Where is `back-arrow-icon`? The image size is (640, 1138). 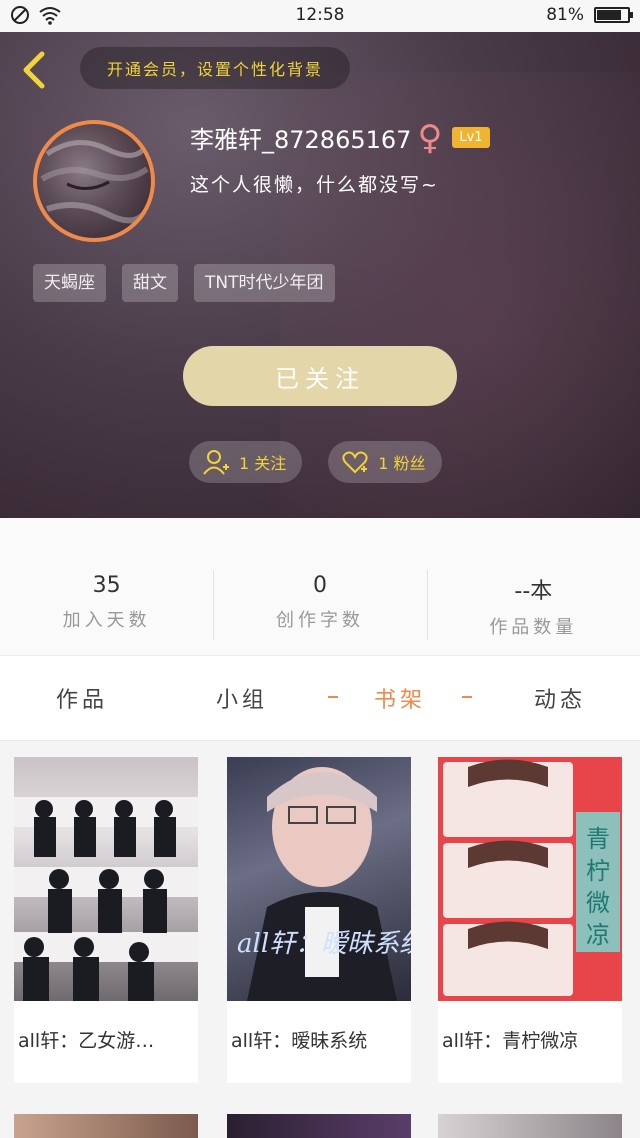
back-arrow-icon is located at coordinates (34, 70).